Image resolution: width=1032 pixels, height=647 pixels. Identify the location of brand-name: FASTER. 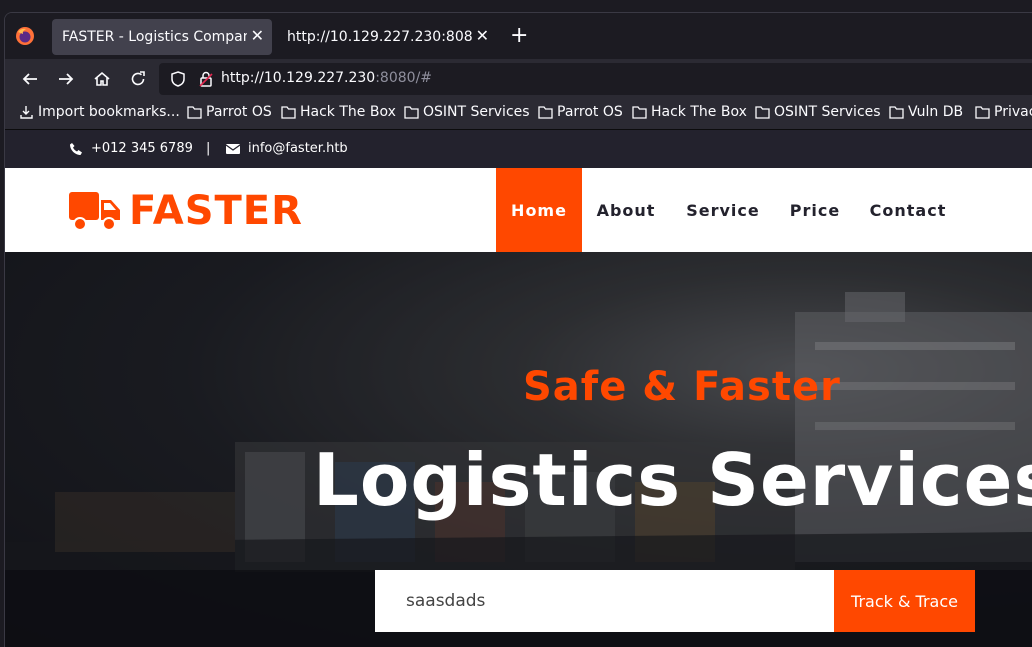
(216, 211).